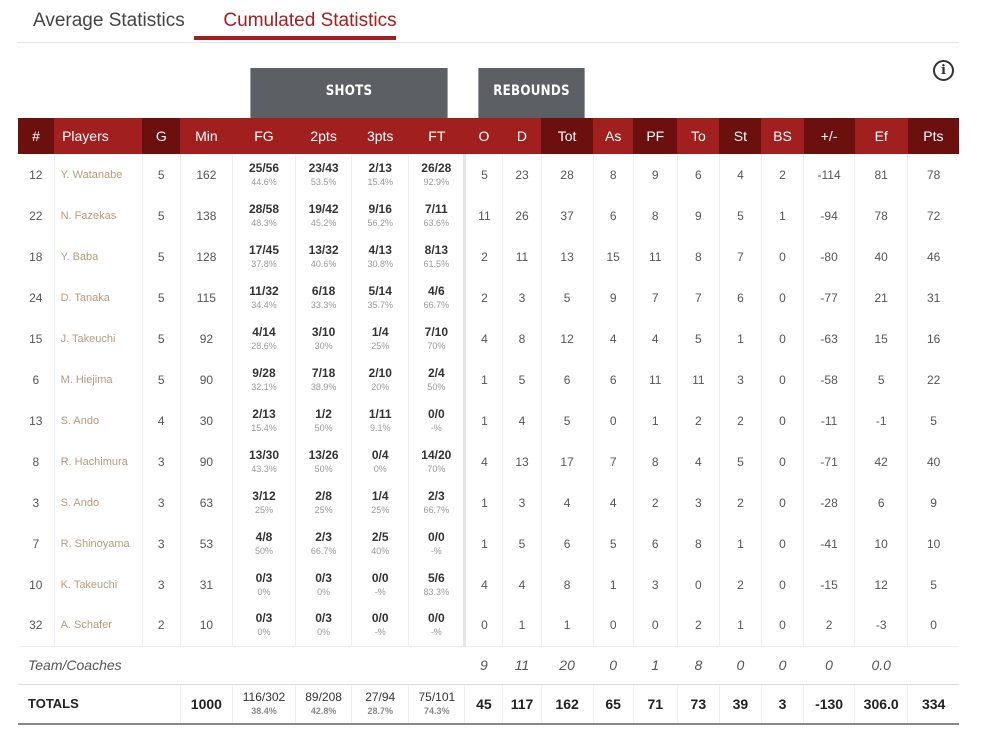 The image size is (991, 753). Describe the element at coordinates (323, 345) in the screenshot. I see `two-pts-cell-pct: 30%` at that location.